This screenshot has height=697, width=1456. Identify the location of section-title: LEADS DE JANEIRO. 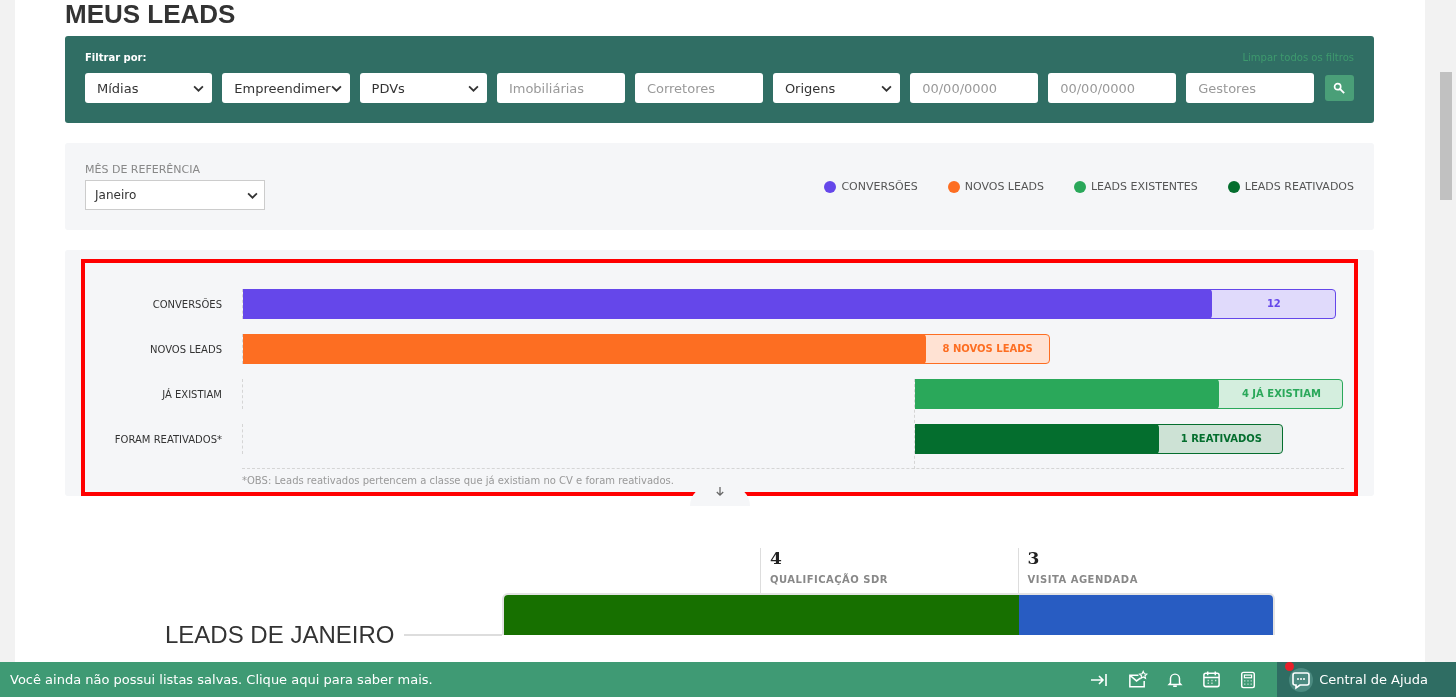
(280, 635).